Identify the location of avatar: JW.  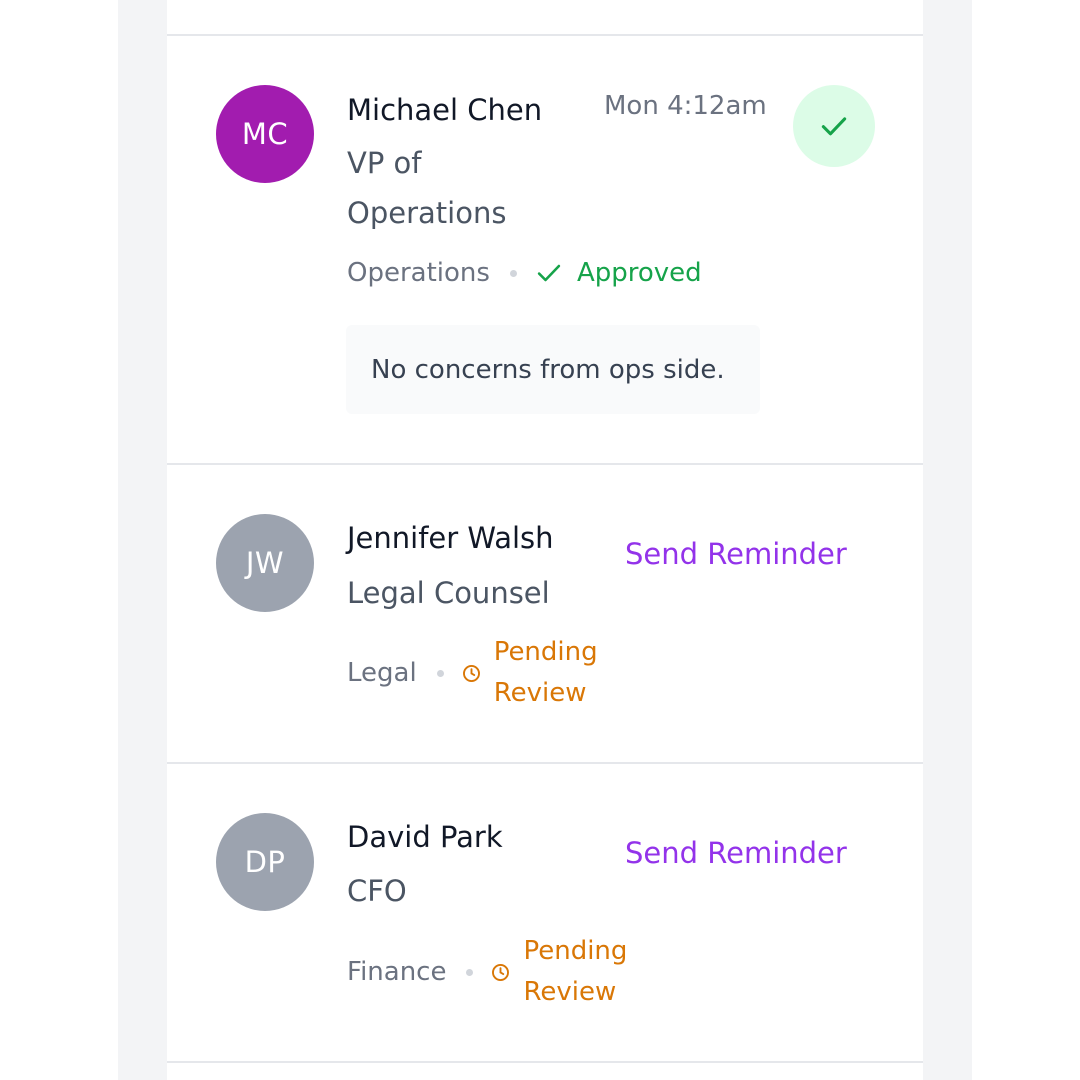
(265, 563).